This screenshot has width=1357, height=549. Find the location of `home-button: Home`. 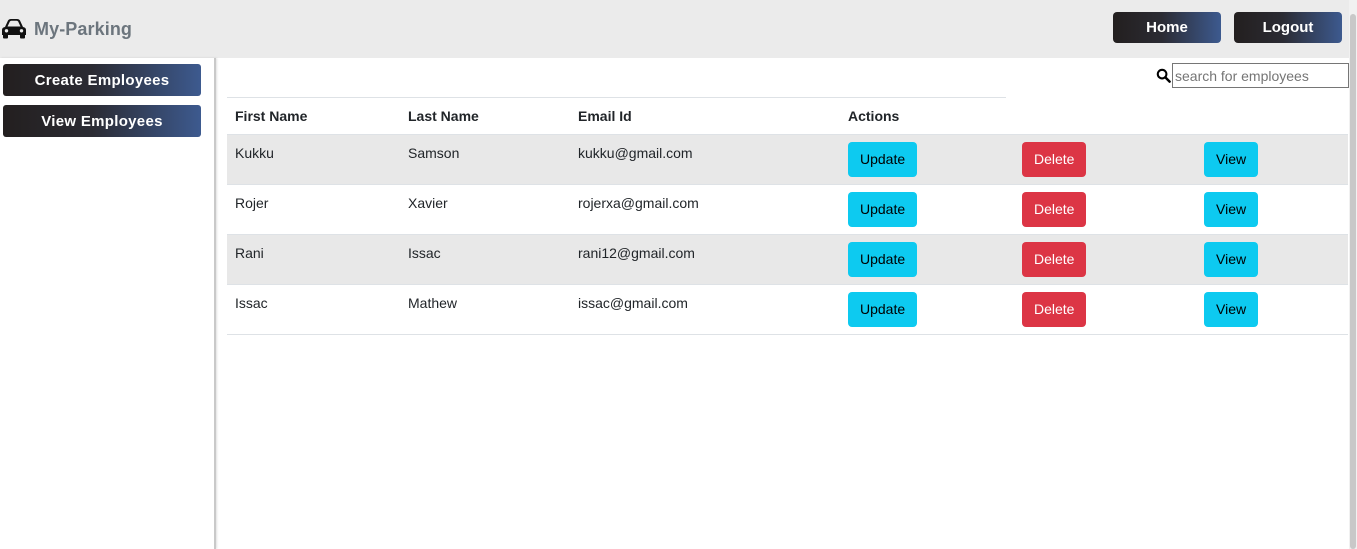

home-button: Home is located at coordinates (1167, 27).